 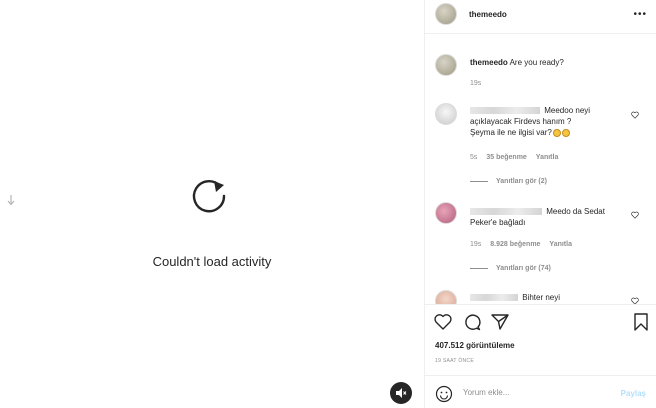 What do you see at coordinates (474, 157) in the screenshot?
I see `comment-age: 5s` at bounding box center [474, 157].